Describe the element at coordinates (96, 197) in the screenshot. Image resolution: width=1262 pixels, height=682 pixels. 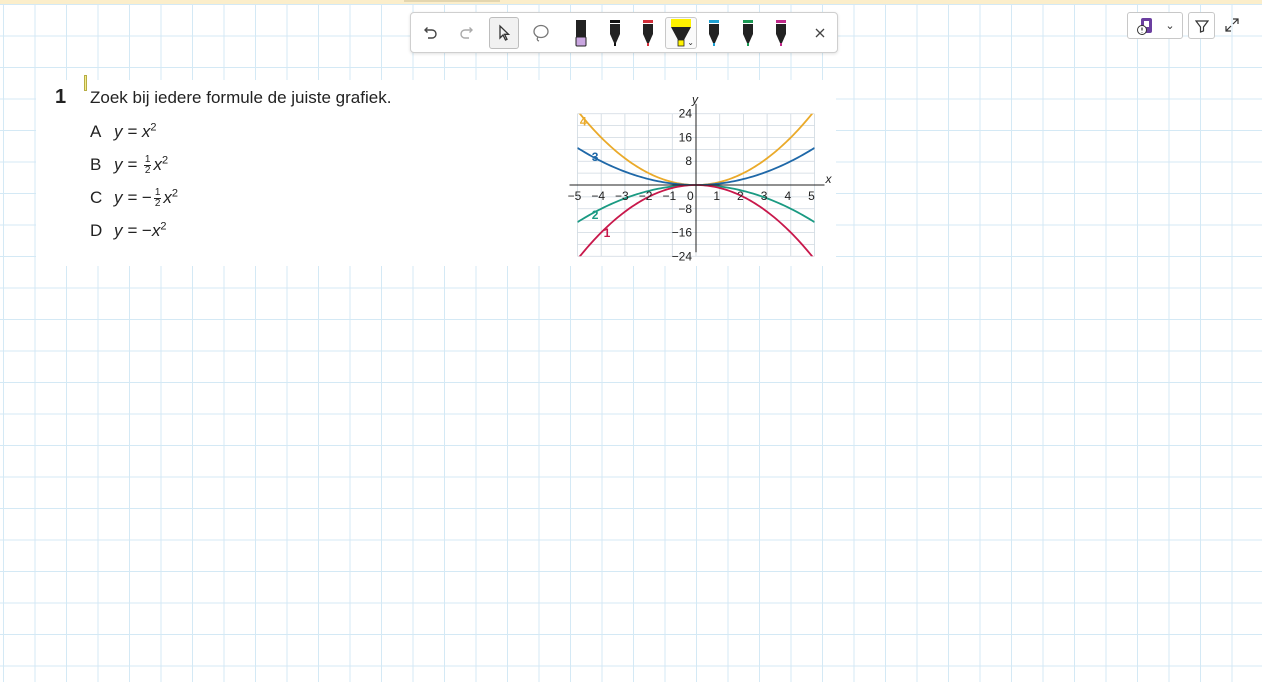
I see `option-letter: C` at that location.